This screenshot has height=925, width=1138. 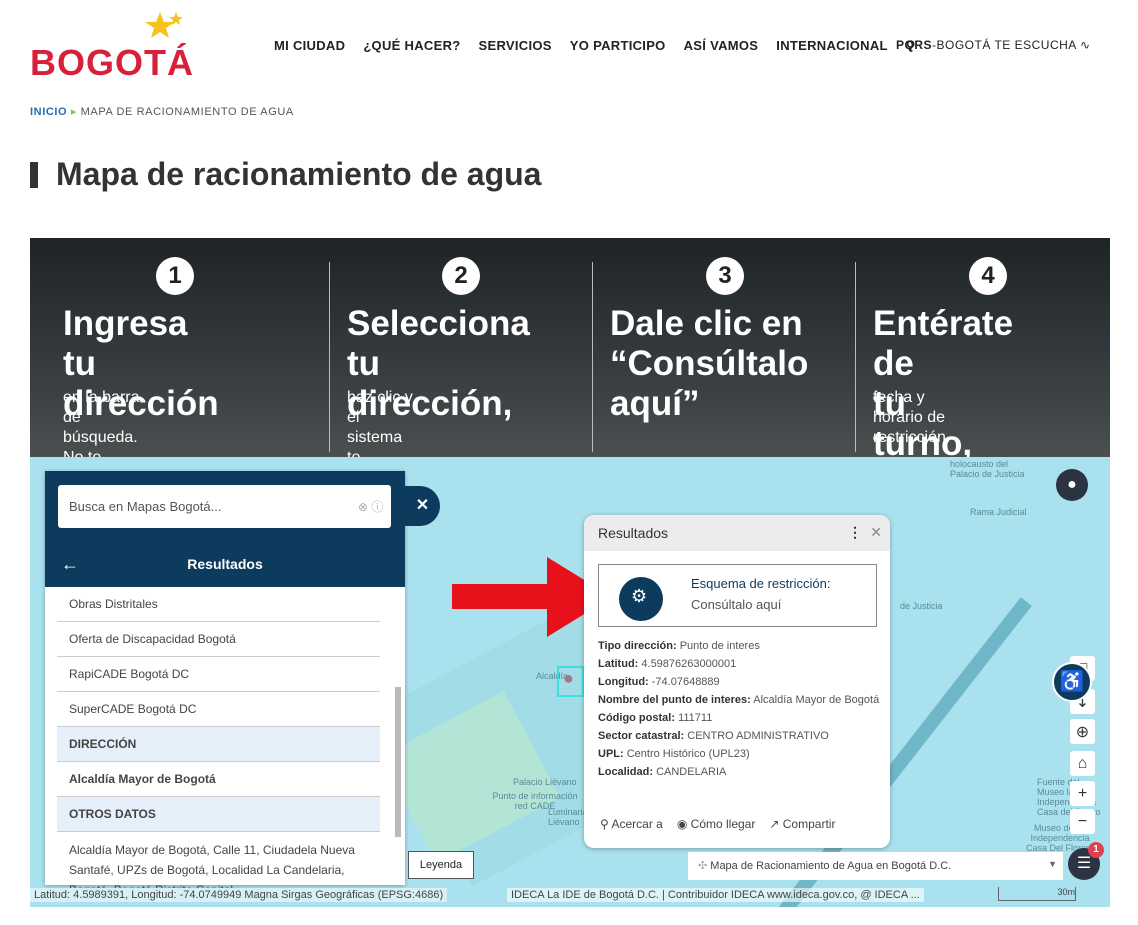 I want to click on section-otros-datos: OTROS DATOS, so click(x=218, y=814).